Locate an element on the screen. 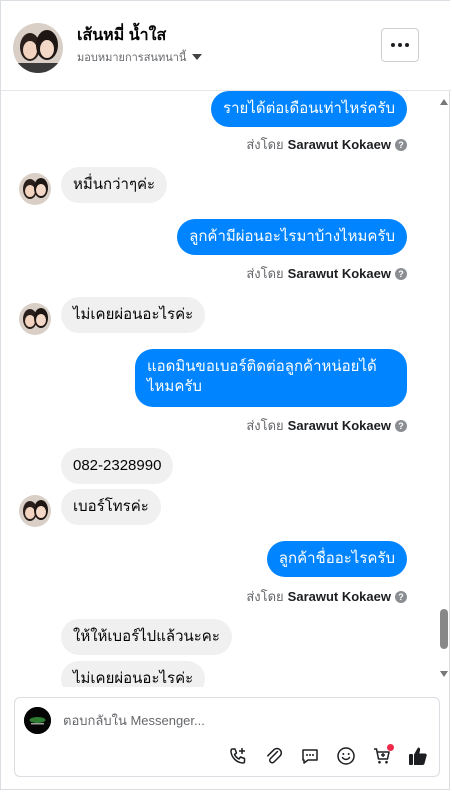 This screenshot has width=452, height=792. scroll-up-arrow-icon is located at coordinates (444, 102).